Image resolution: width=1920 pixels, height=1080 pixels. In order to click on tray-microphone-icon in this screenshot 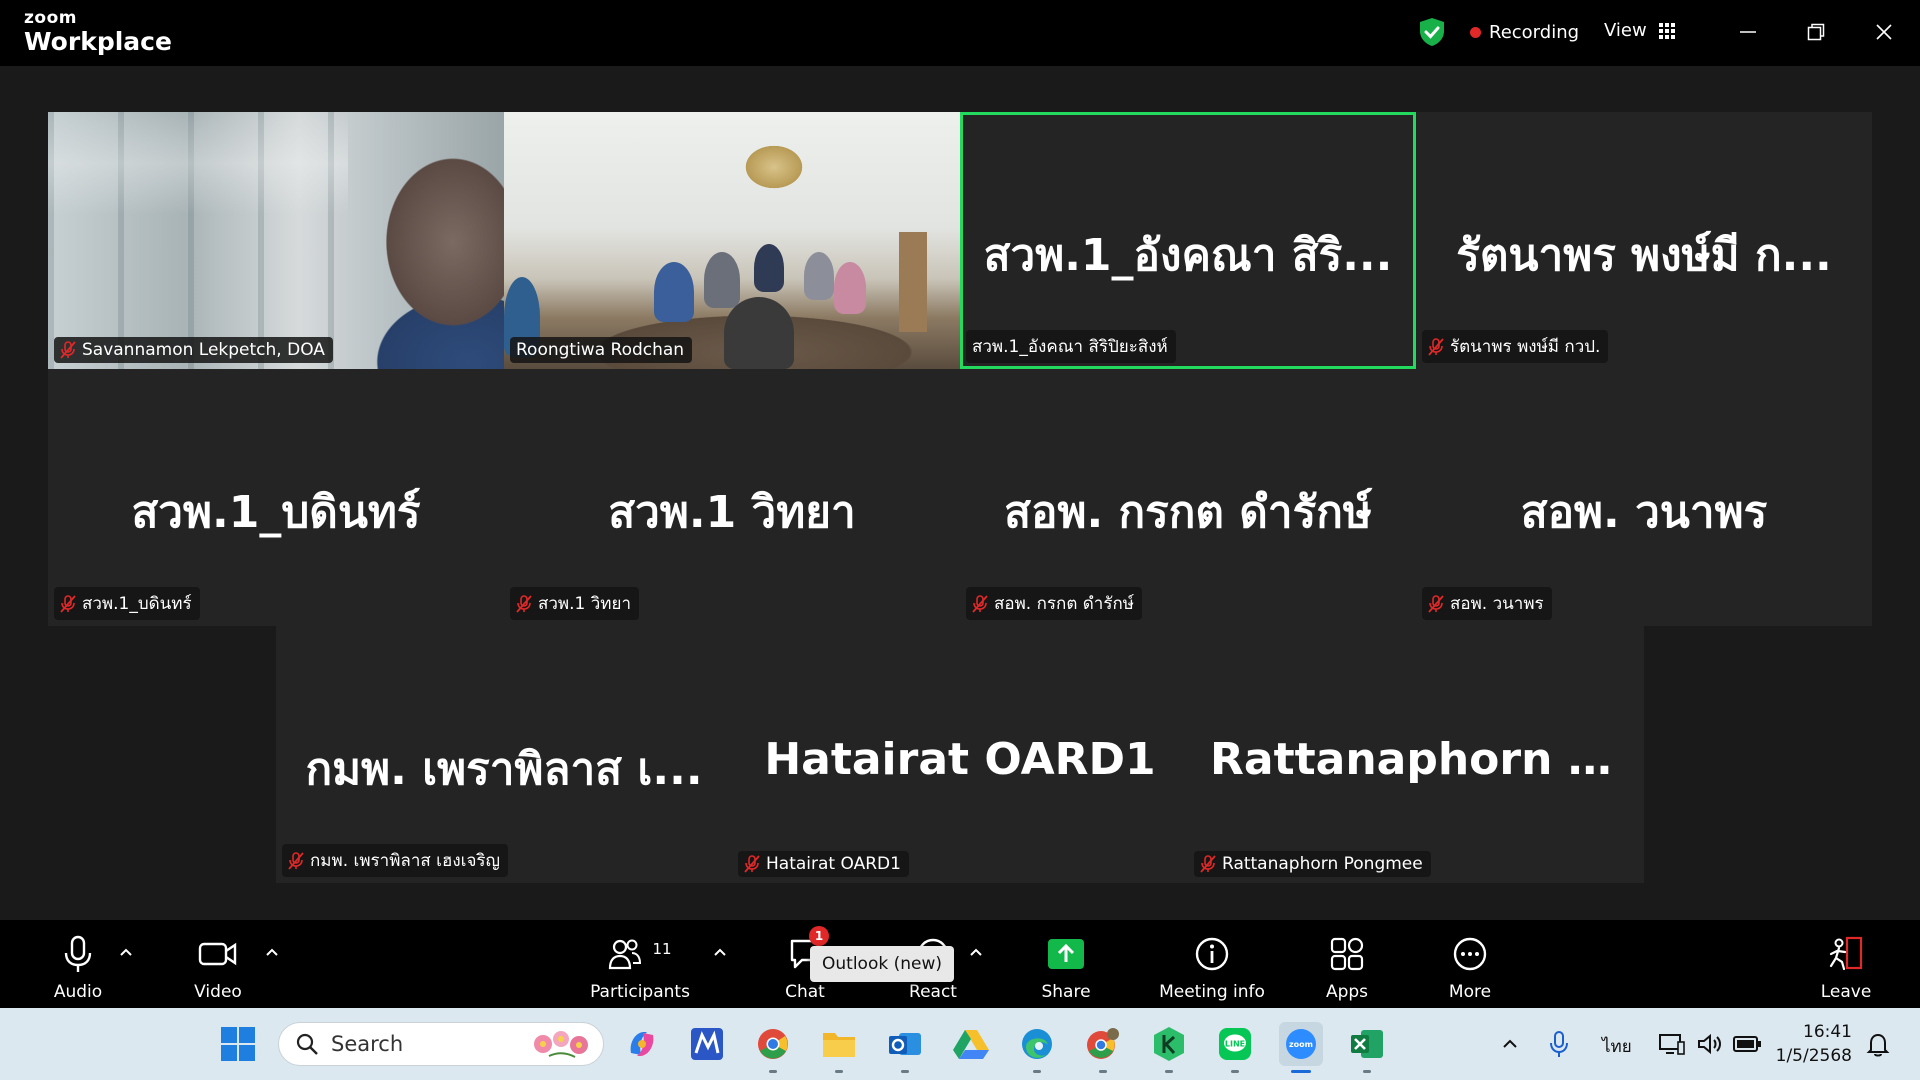, I will do `click(1559, 1044)`.